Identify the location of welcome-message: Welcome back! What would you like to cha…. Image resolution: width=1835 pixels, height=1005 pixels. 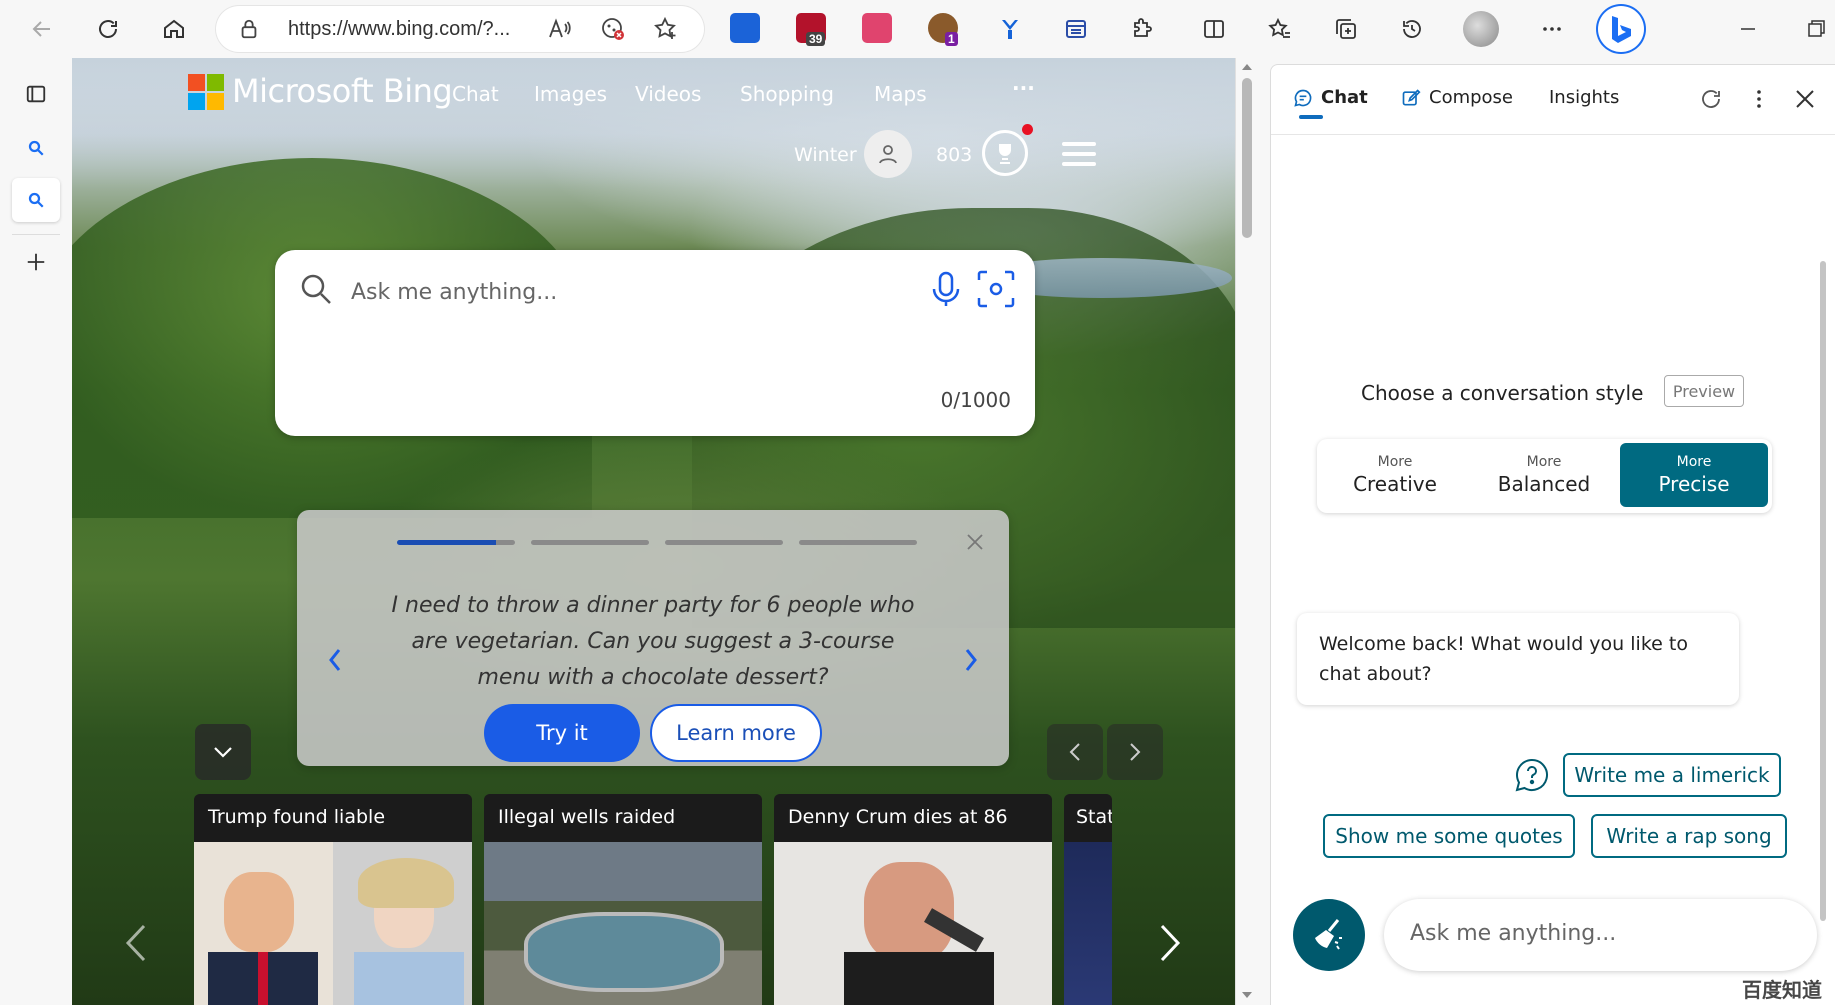
(1518, 659).